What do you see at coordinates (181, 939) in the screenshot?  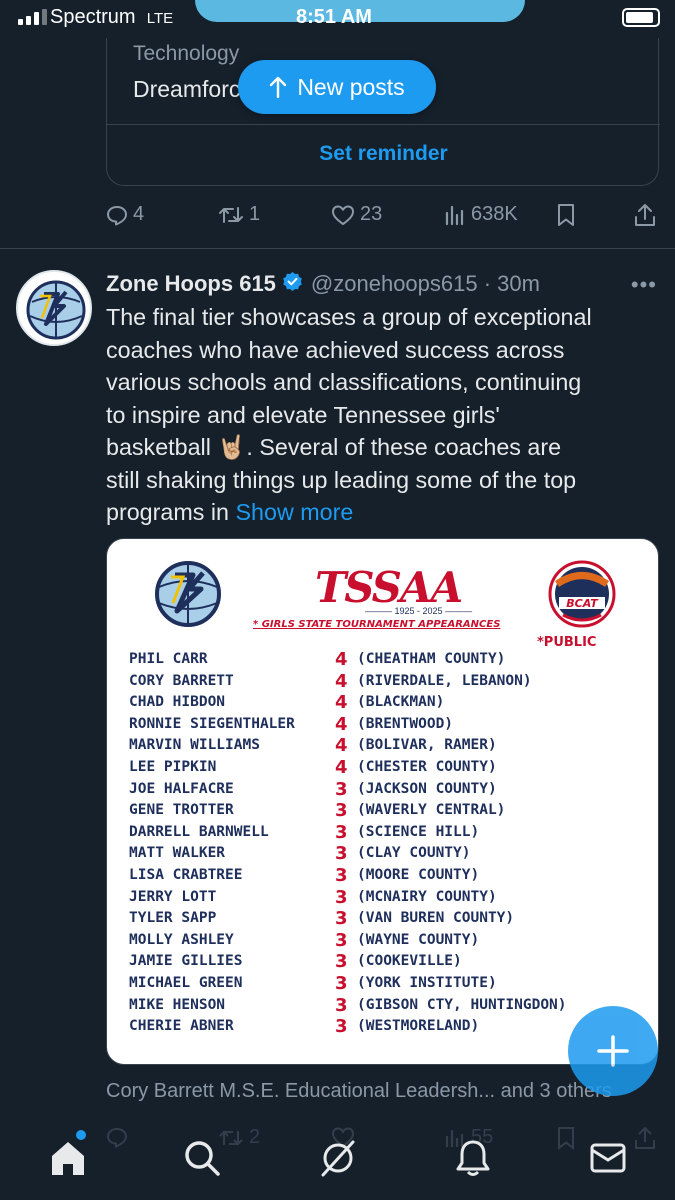 I see `coach-name: MOLLY ASHLEY` at bounding box center [181, 939].